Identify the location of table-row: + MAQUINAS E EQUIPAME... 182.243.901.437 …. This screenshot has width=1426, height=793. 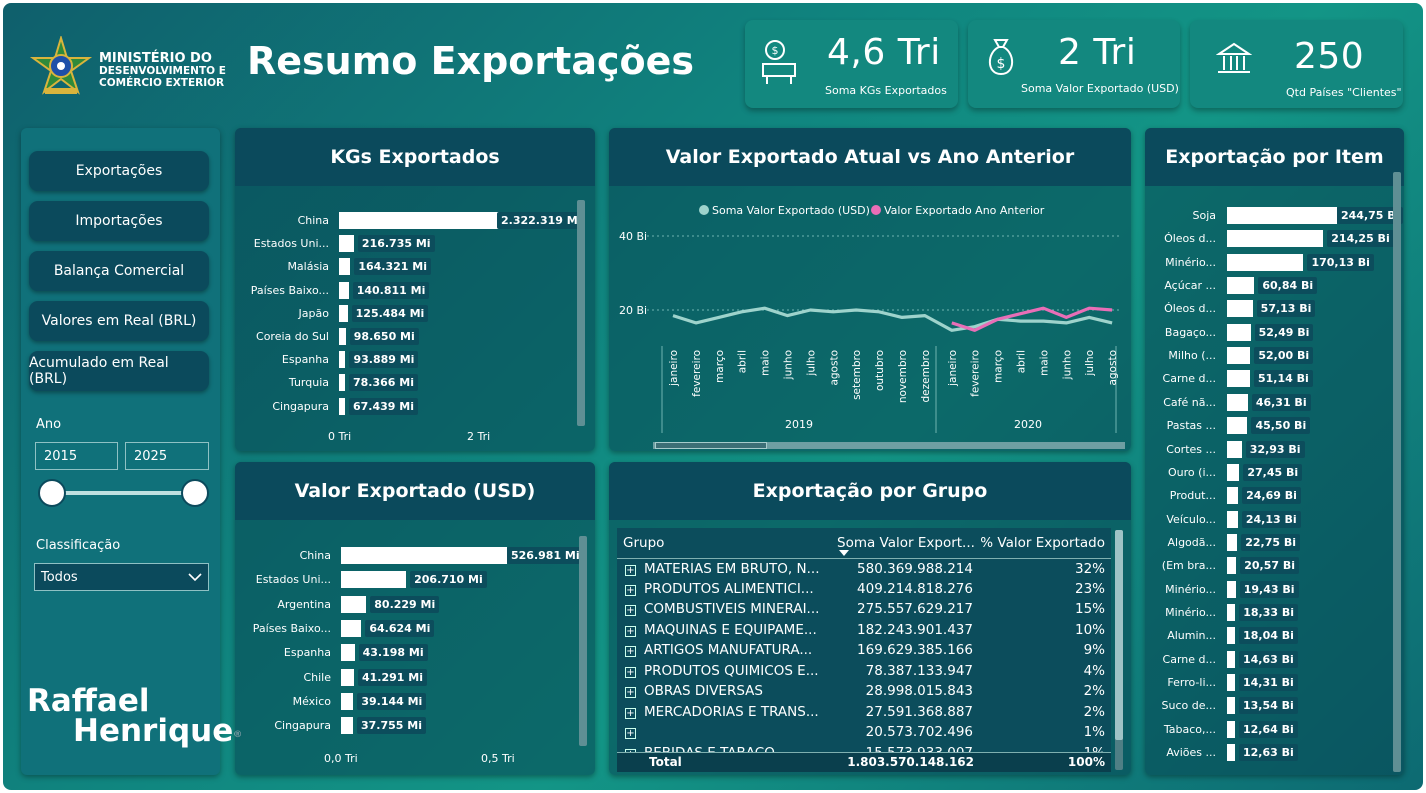
(864, 630).